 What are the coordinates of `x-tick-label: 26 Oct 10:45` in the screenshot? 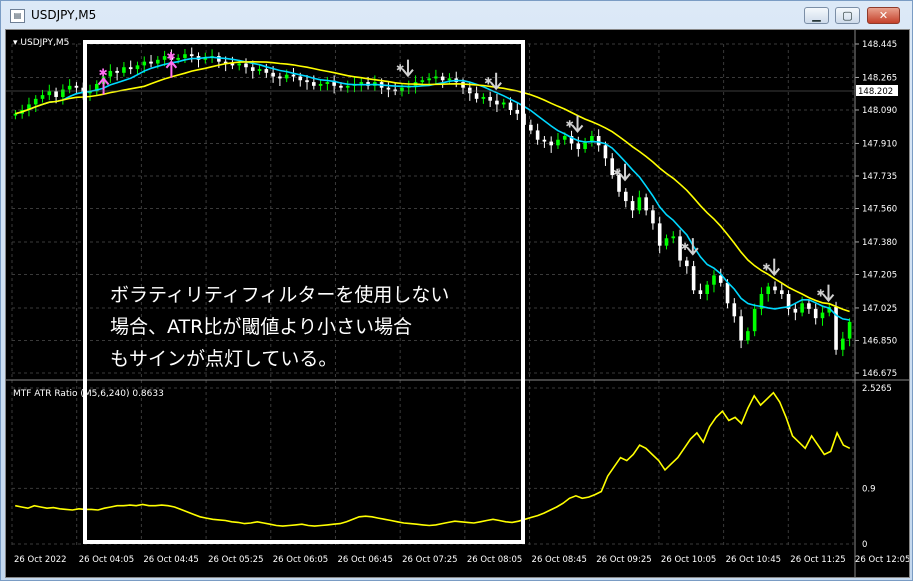 It's located at (753, 560).